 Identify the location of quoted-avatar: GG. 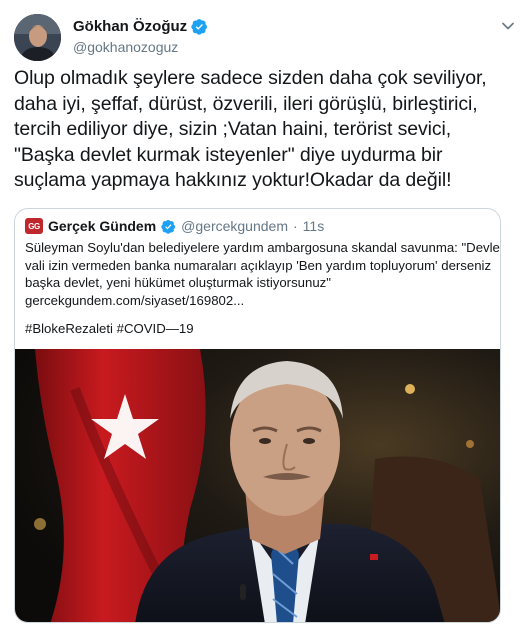
(34, 226).